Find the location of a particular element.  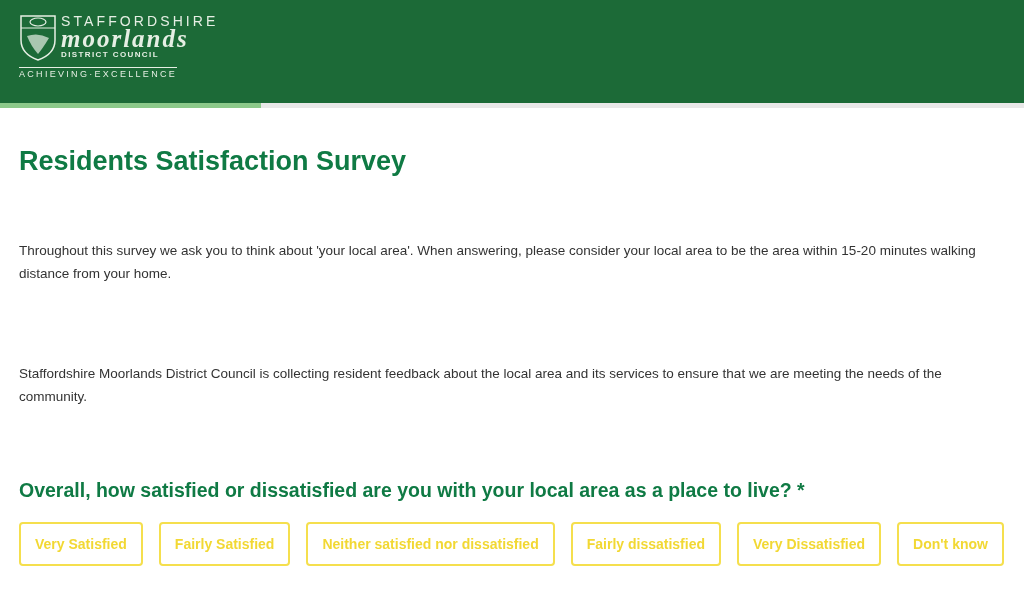

logo-text: STAFFORDSHIRE is located at coordinates (140, 21).